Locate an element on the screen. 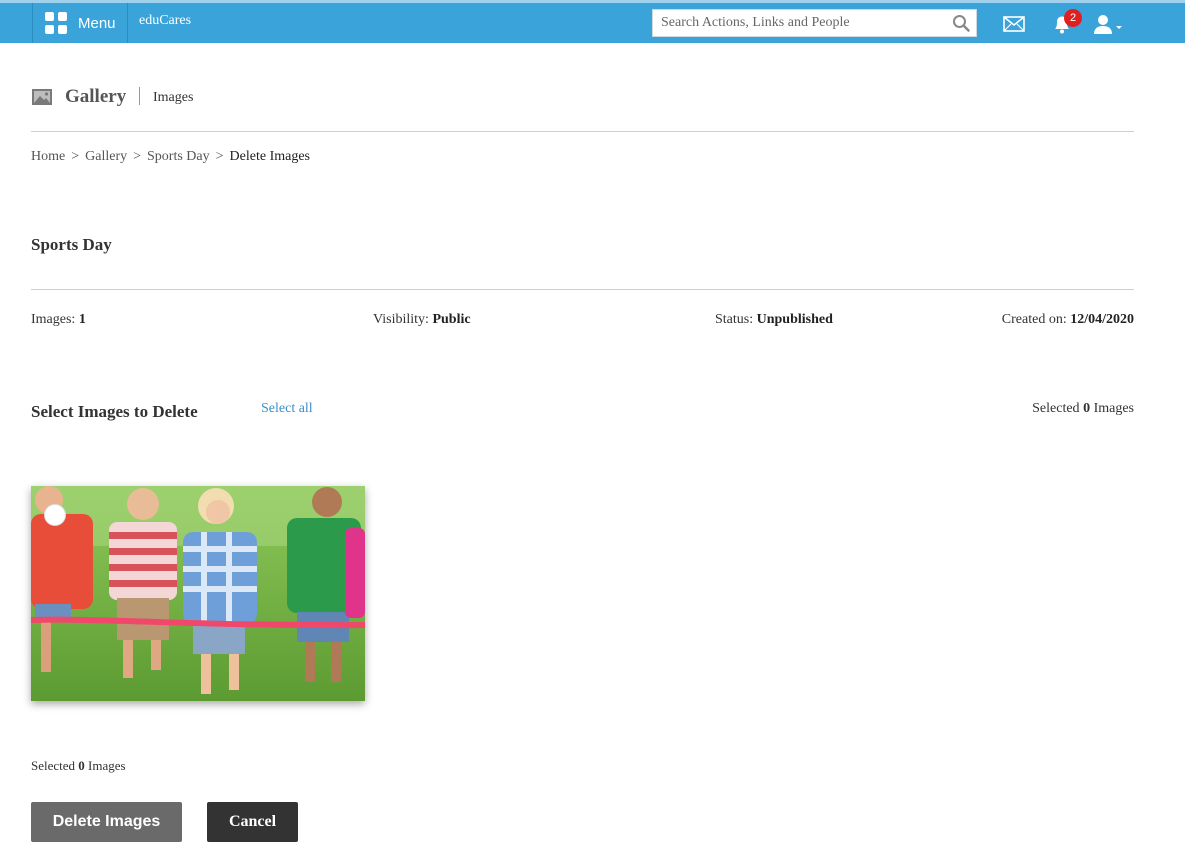 This screenshot has width=1185, height=861. selected-count-bottom: Selected 0 Images is located at coordinates (78, 766).